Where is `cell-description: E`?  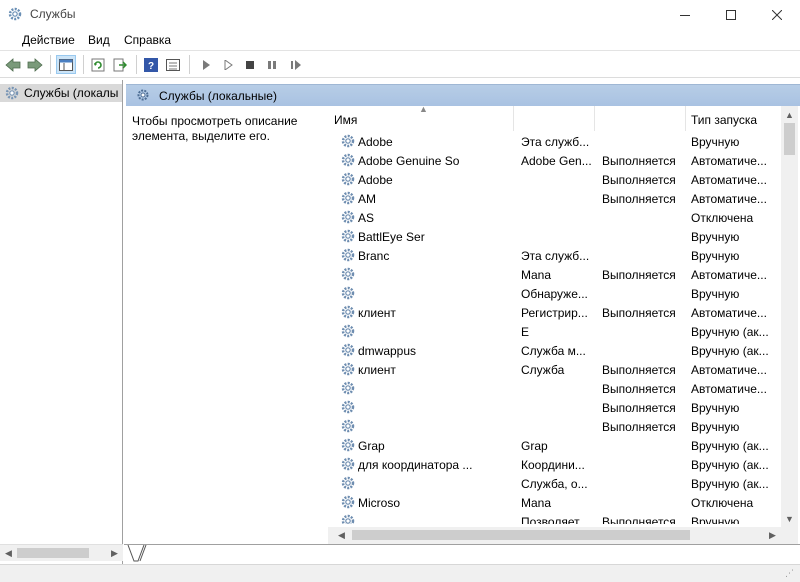 cell-description: E is located at coordinates (525, 332).